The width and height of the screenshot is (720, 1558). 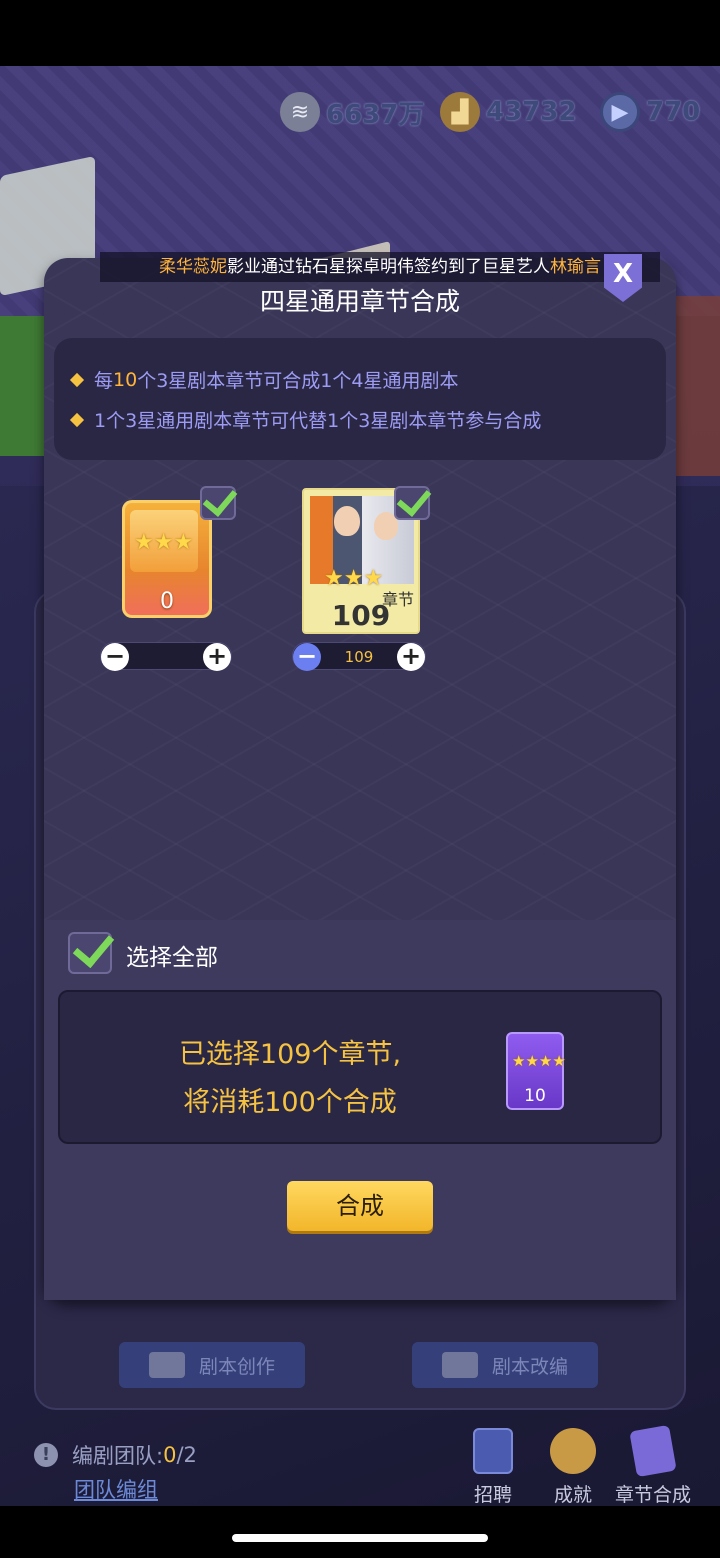 What do you see at coordinates (172, 955) in the screenshot?
I see `select-all-label: 选择全部` at bounding box center [172, 955].